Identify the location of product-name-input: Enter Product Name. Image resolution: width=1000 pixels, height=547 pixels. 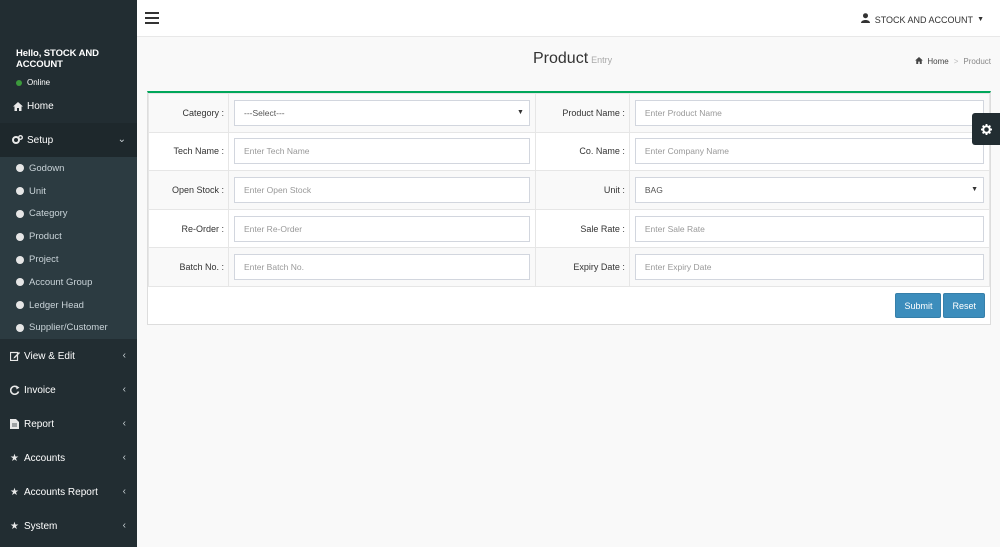
(809, 112).